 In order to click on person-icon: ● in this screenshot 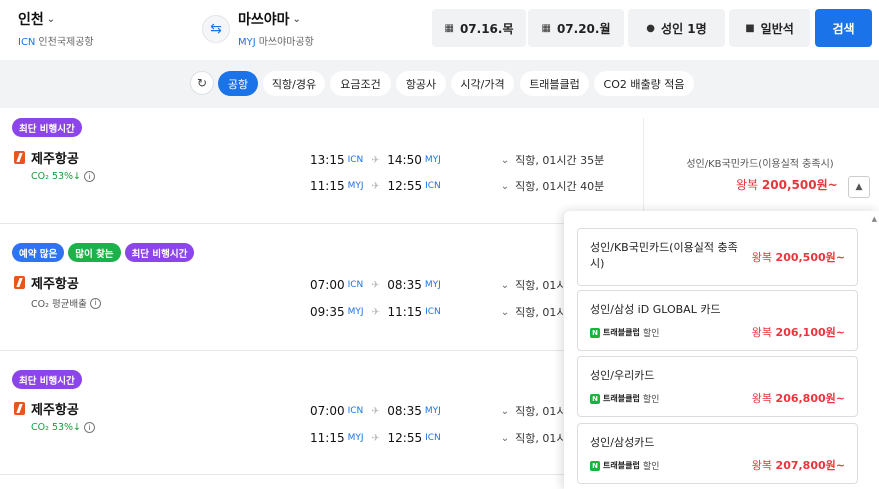, I will do `click(651, 28)`.